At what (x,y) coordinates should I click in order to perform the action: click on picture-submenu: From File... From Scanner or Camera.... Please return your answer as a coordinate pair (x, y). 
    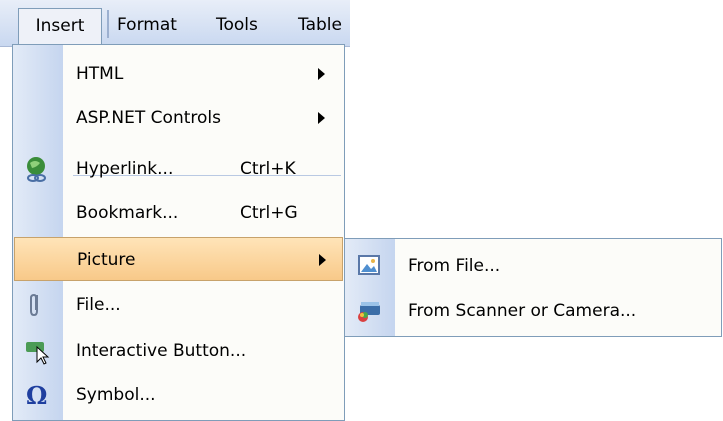
    Looking at the image, I should click on (533, 287).